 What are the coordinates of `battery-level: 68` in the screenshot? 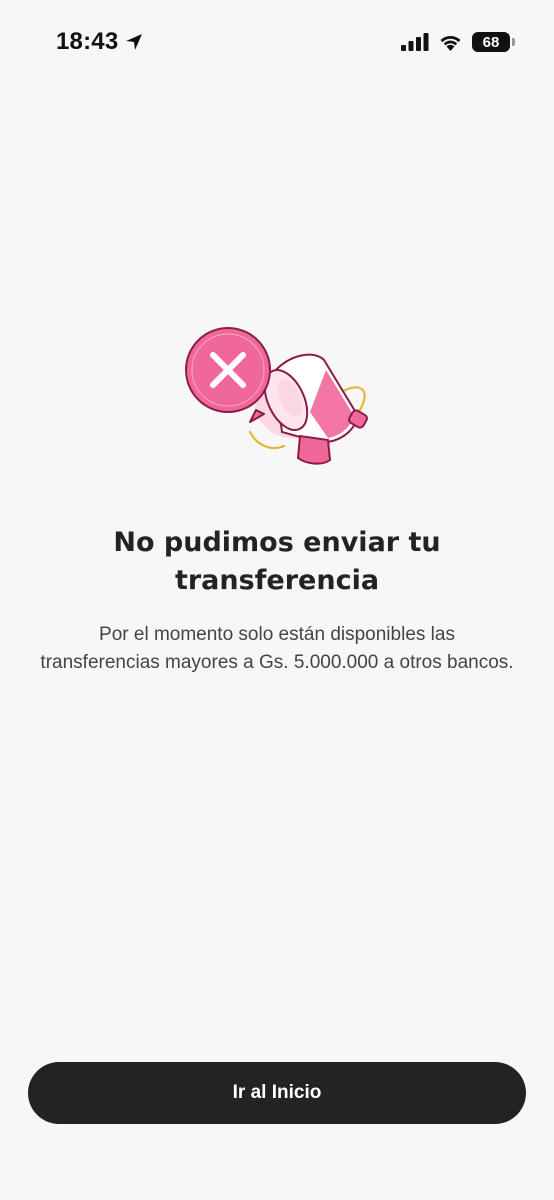 It's located at (491, 42).